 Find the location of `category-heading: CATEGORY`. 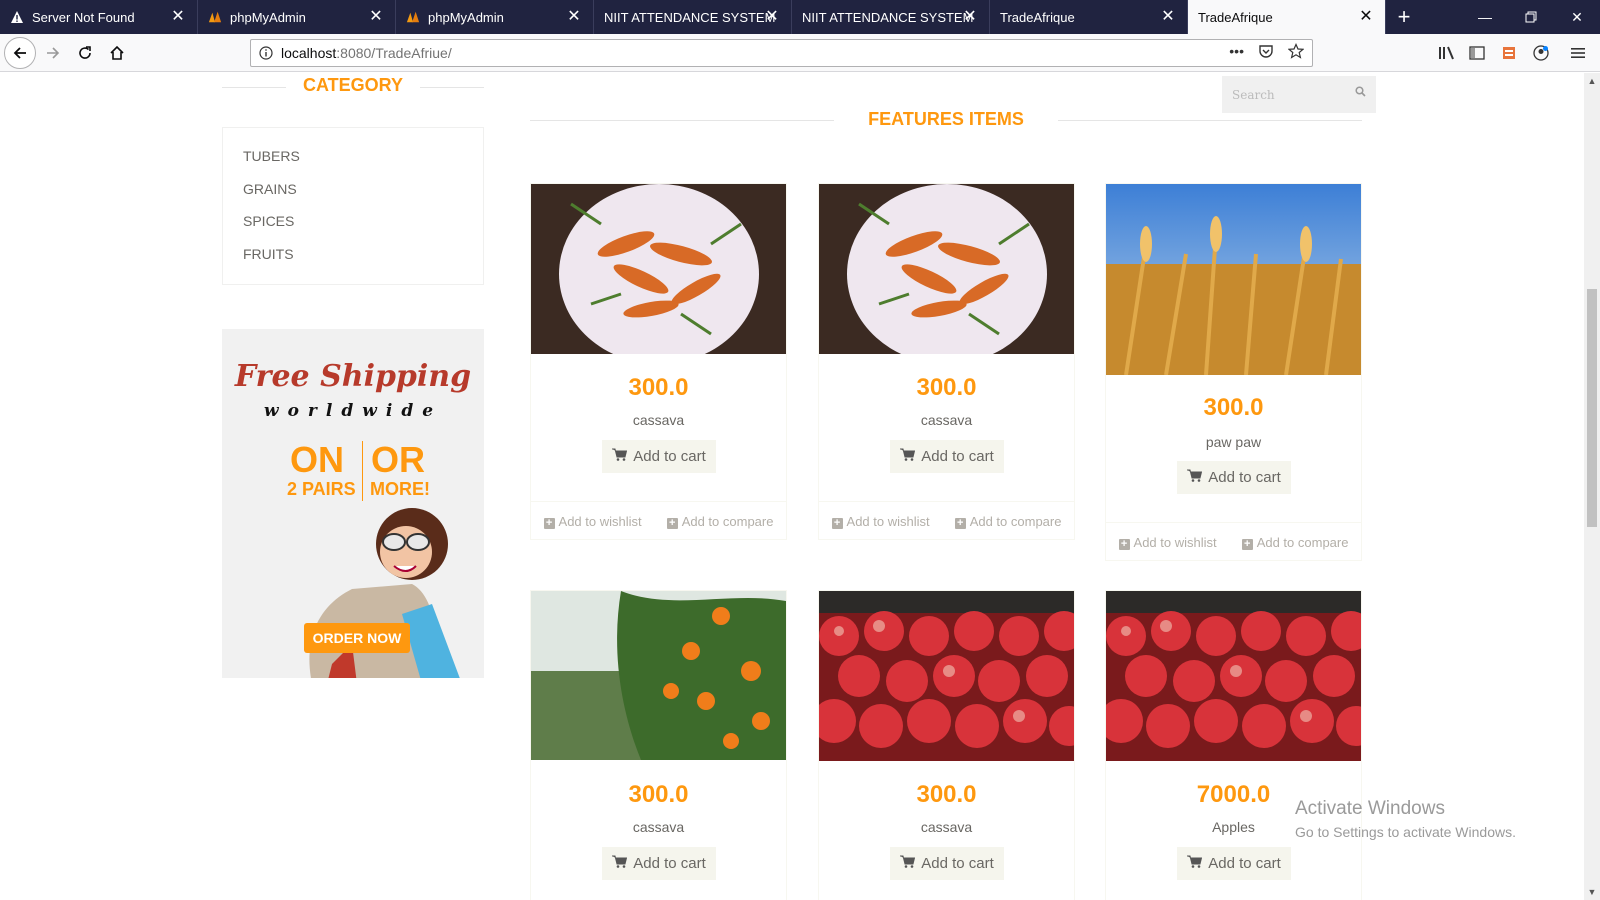

category-heading: CATEGORY is located at coordinates (353, 85).